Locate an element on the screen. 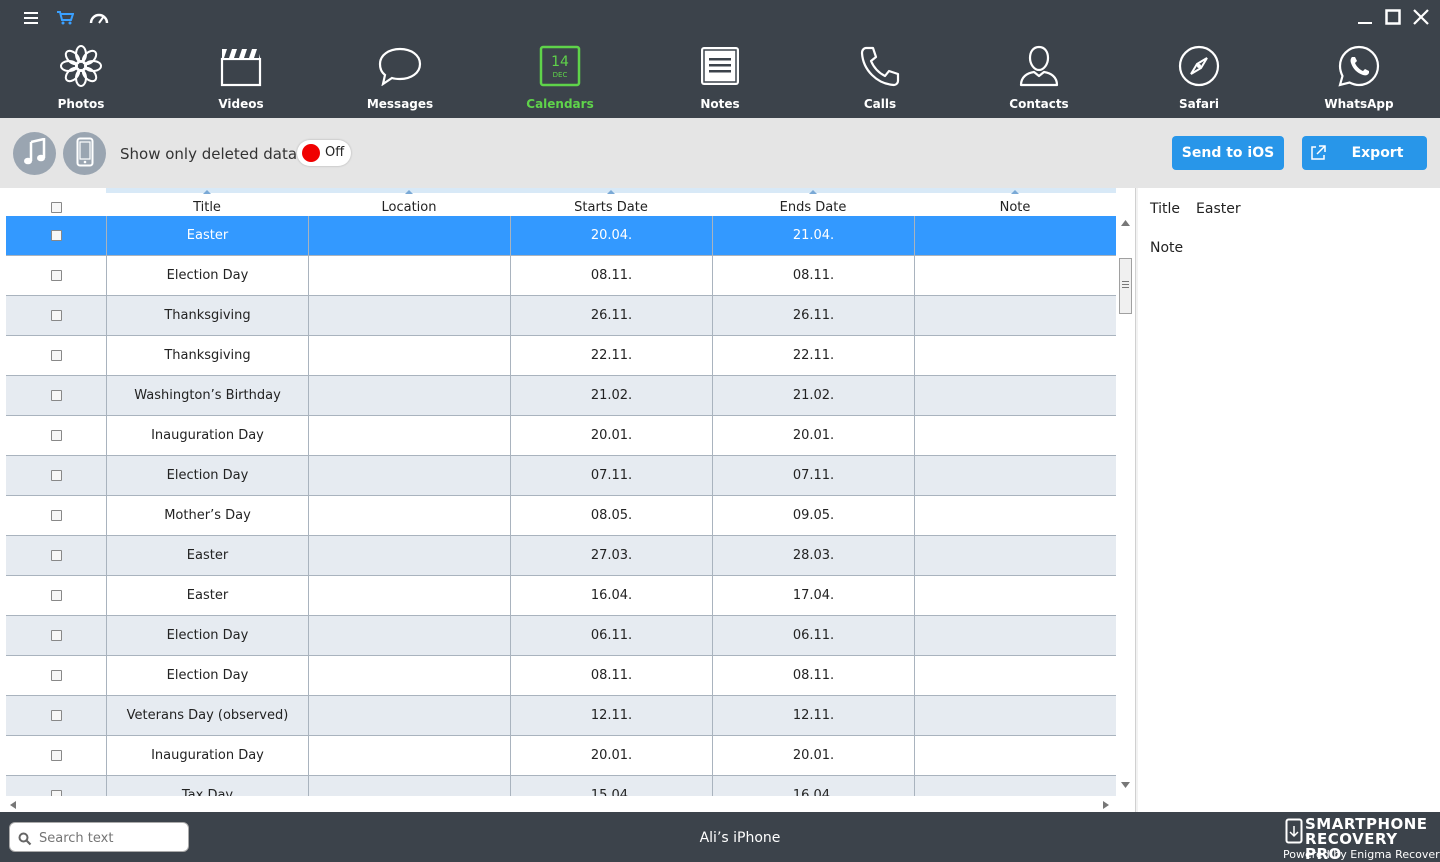 The width and height of the screenshot is (1440, 862). calendar-icon: 14 DEC is located at coordinates (560, 66).